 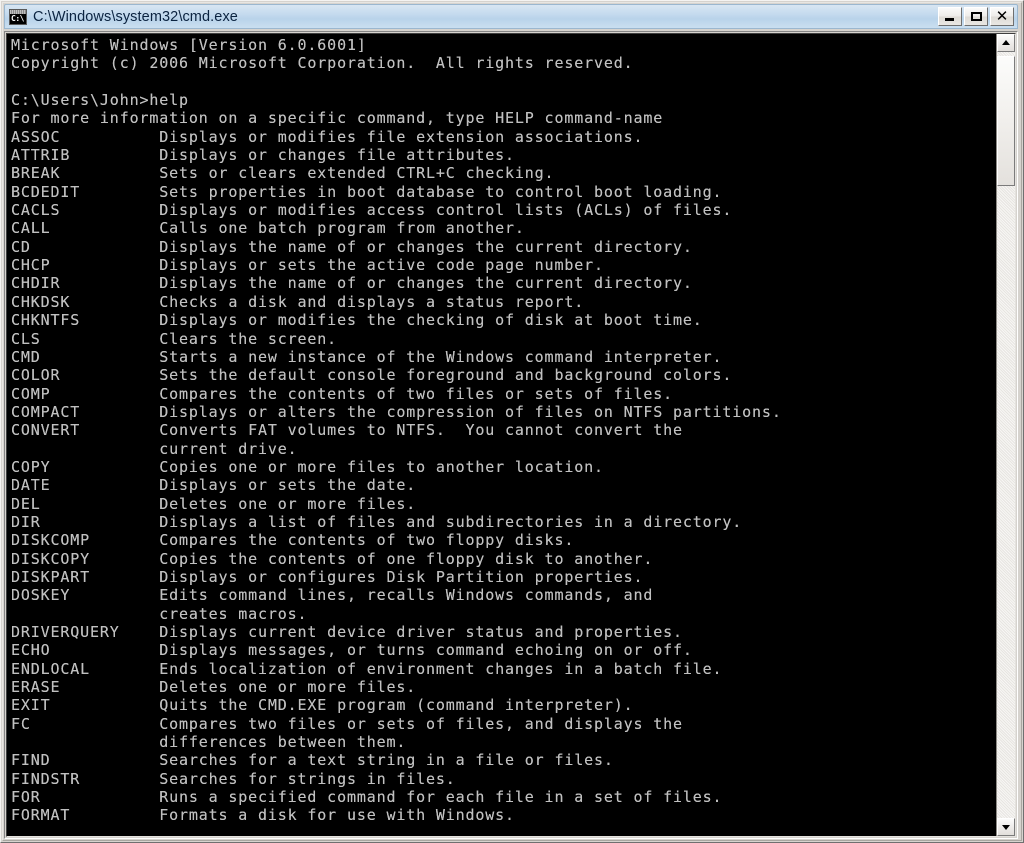 I want to click on scroll-down-arrow-icon, so click(x=1006, y=827).